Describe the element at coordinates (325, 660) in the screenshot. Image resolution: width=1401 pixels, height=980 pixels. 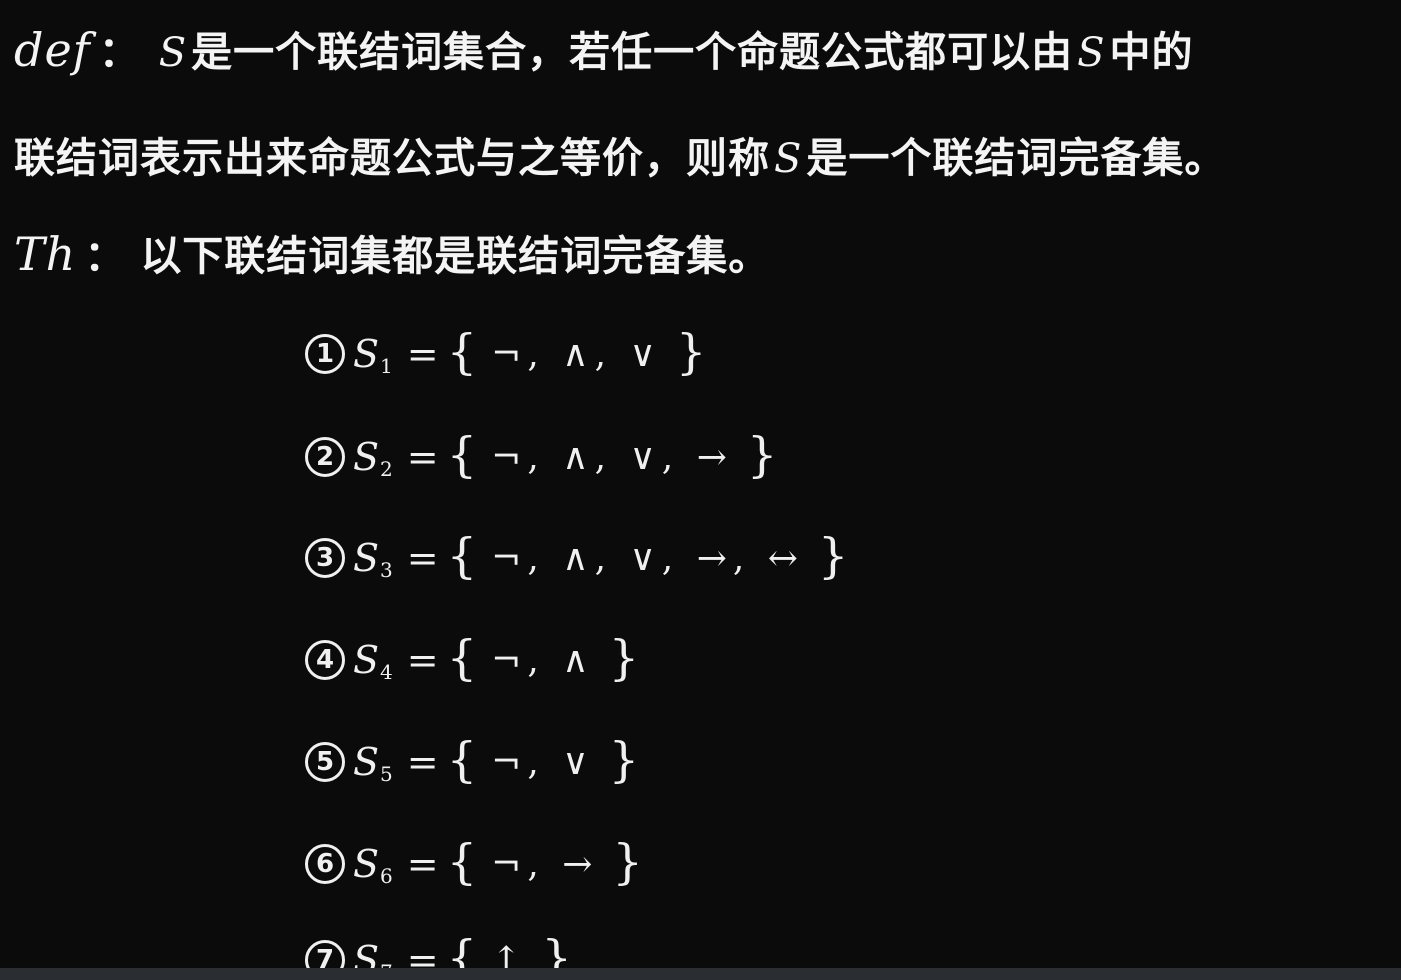
I see `circled-number: 4` at that location.